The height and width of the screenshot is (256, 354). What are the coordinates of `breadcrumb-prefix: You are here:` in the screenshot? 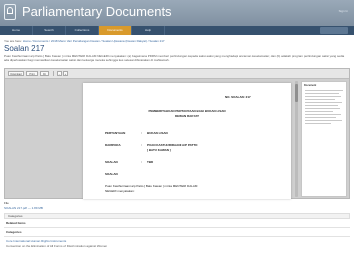 It's located at (13, 41).